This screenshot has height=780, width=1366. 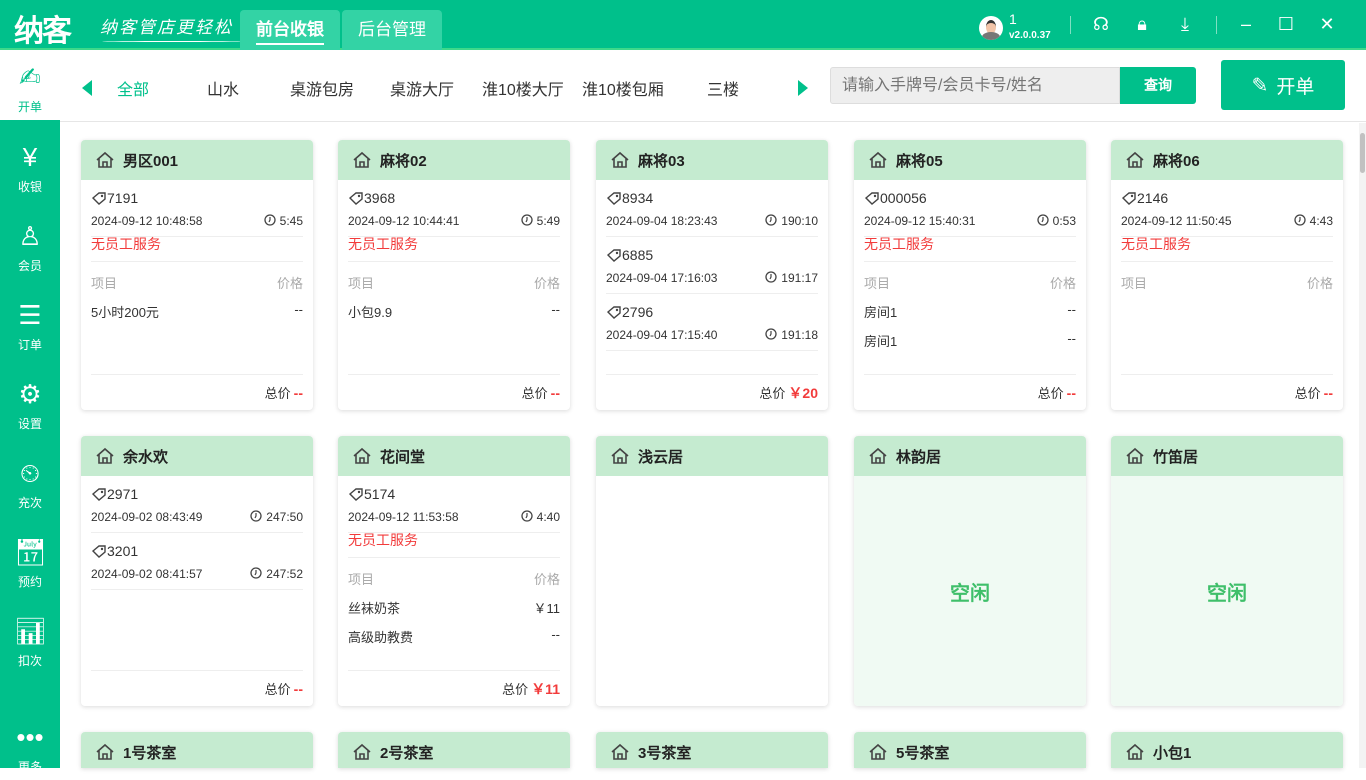 What do you see at coordinates (197, 504) in the screenshot?
I see `order-entry: 2971 2024-09-02 08:43:49 247:50` at bounding box center [197, 504].